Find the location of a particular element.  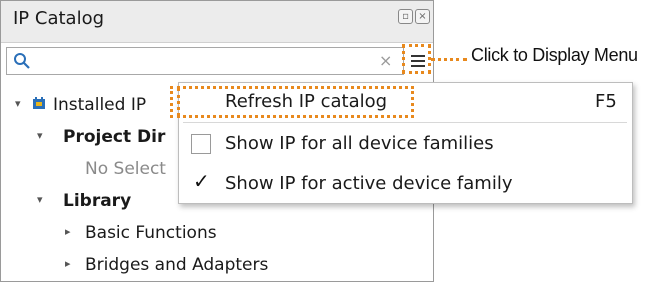

menu-item-show-all-families: Show IP for all device families is located at coordinates (405, 144).